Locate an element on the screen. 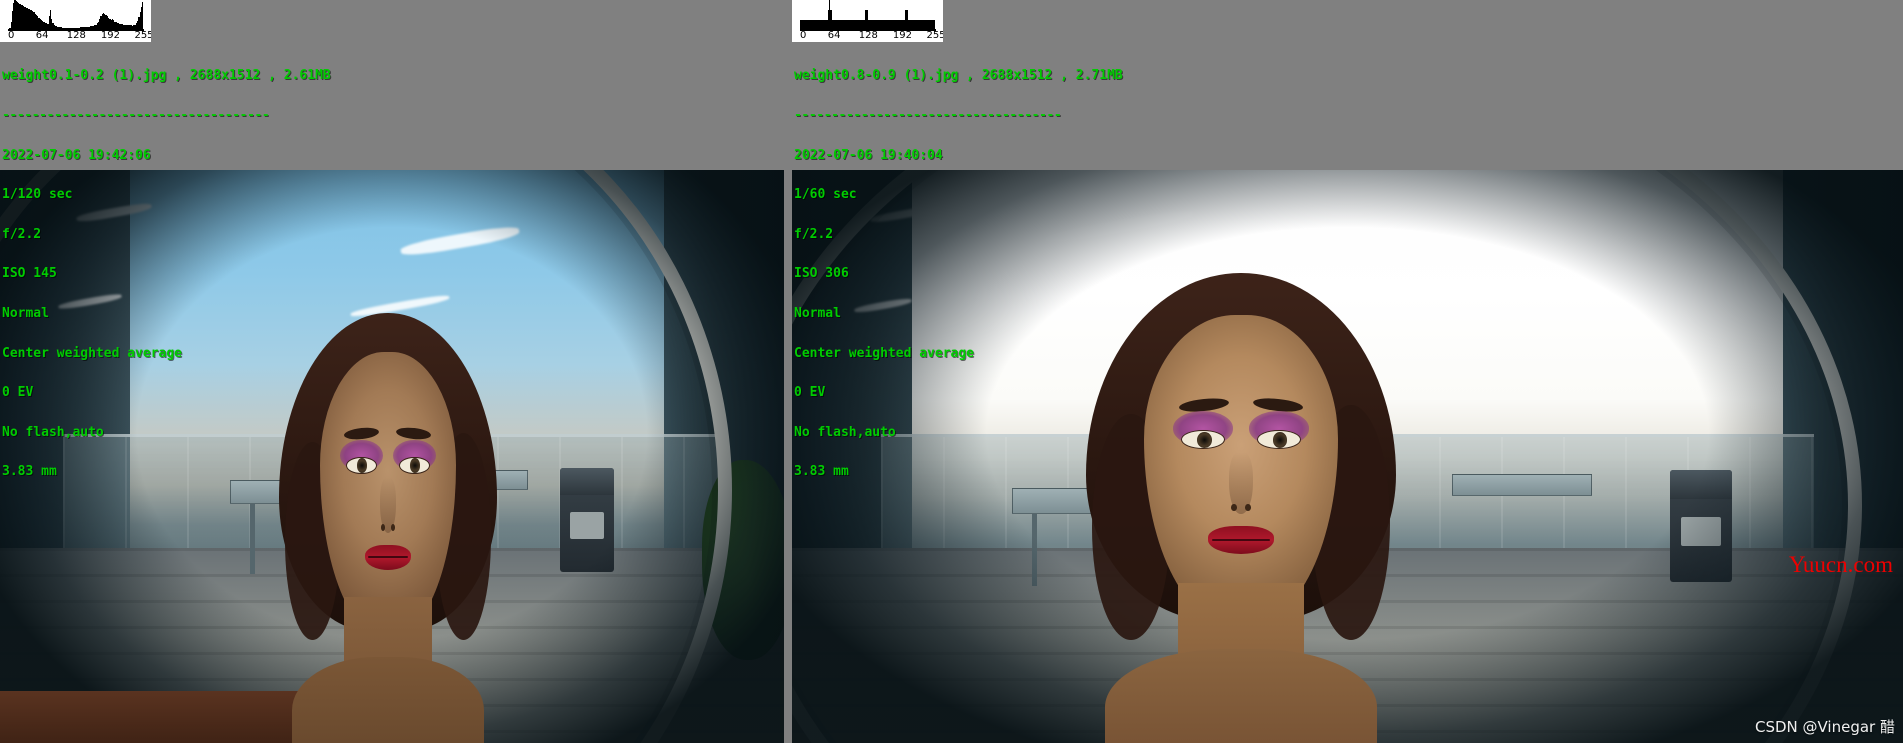 The height and width of the screenshot is (743, 1903). histogram-ticks-left: 0 64 128 192 255 is located at coordinates (75, 36).